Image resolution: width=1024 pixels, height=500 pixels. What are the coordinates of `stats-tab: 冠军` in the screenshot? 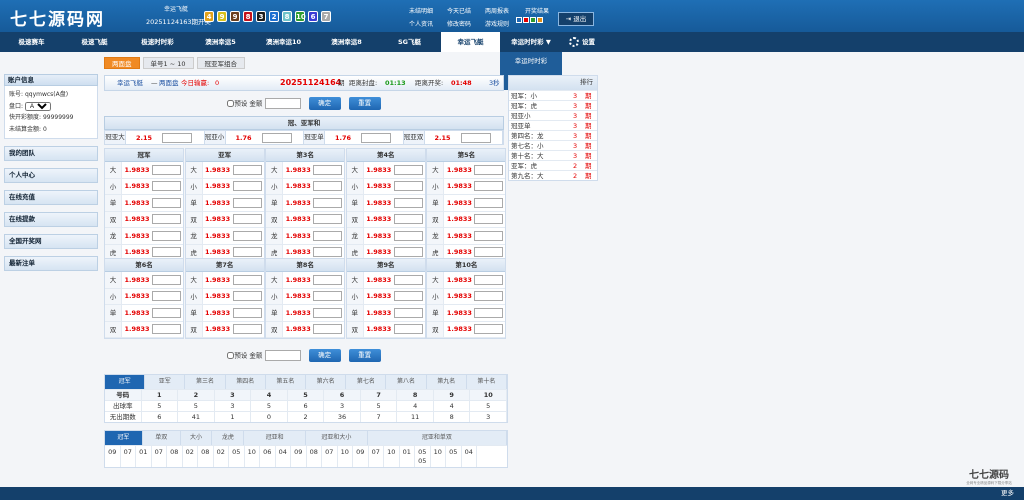 It's located at (125, 382).